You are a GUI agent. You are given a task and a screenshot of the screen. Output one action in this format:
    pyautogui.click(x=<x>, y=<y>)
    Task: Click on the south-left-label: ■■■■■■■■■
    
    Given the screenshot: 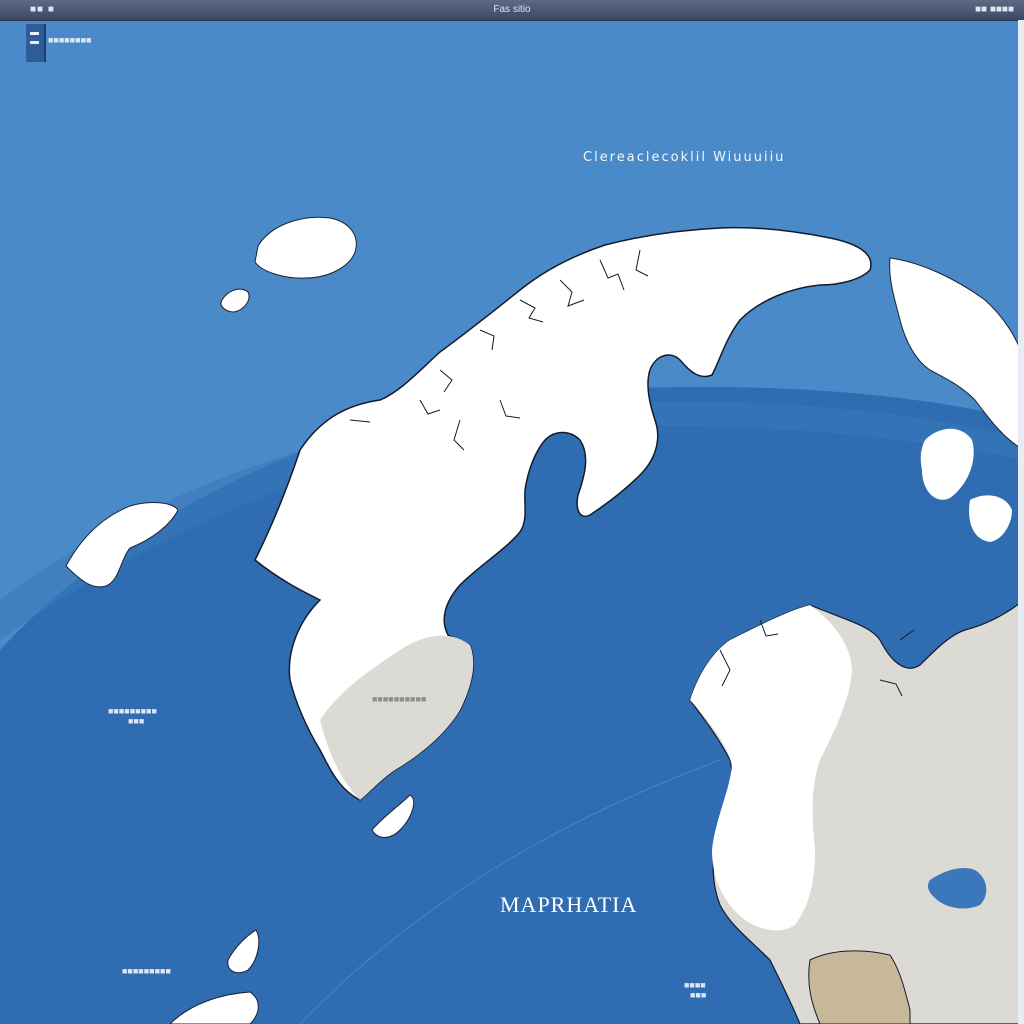 What is the action you would take?
    pyautogui.click(x=146, y=971)
    